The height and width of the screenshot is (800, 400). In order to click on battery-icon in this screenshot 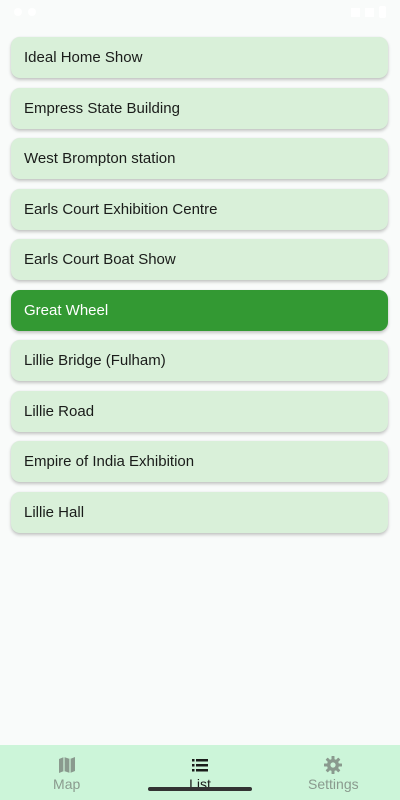, I will do `click(382, 12)`.